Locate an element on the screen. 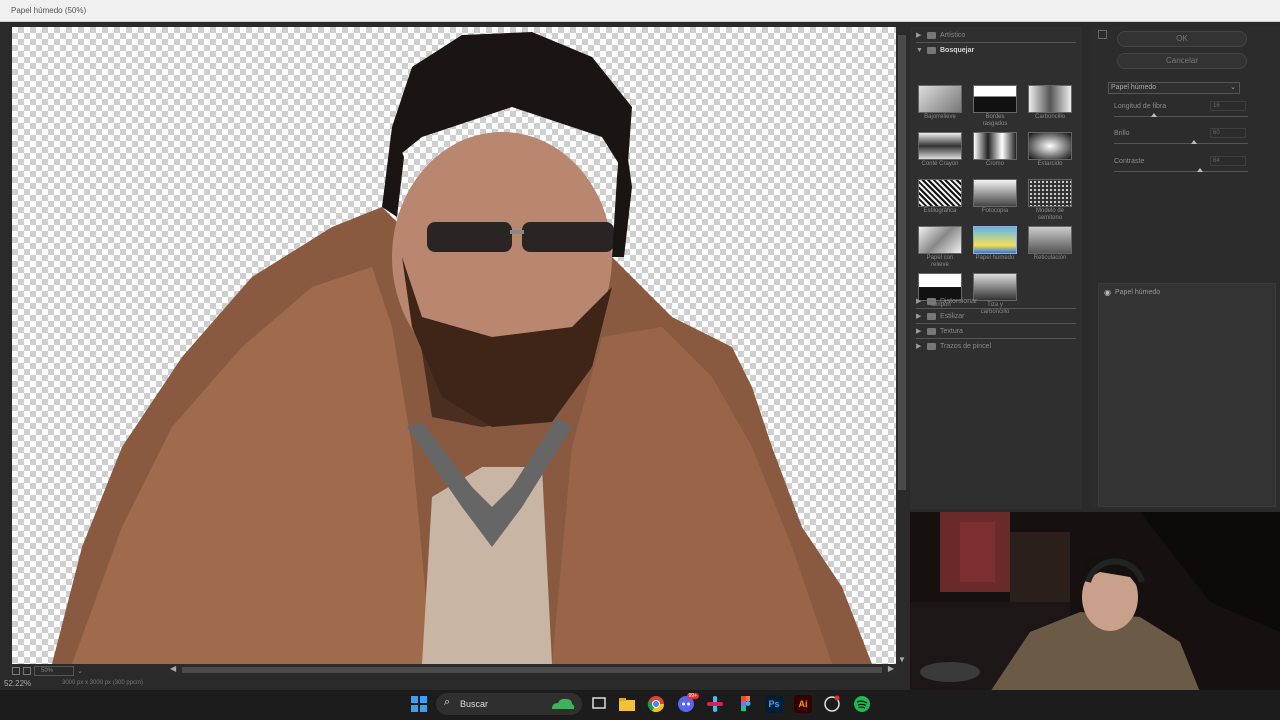 The image size is (1280, 720). horizontal-scroll-thumb is located at coordinates (532, 670).